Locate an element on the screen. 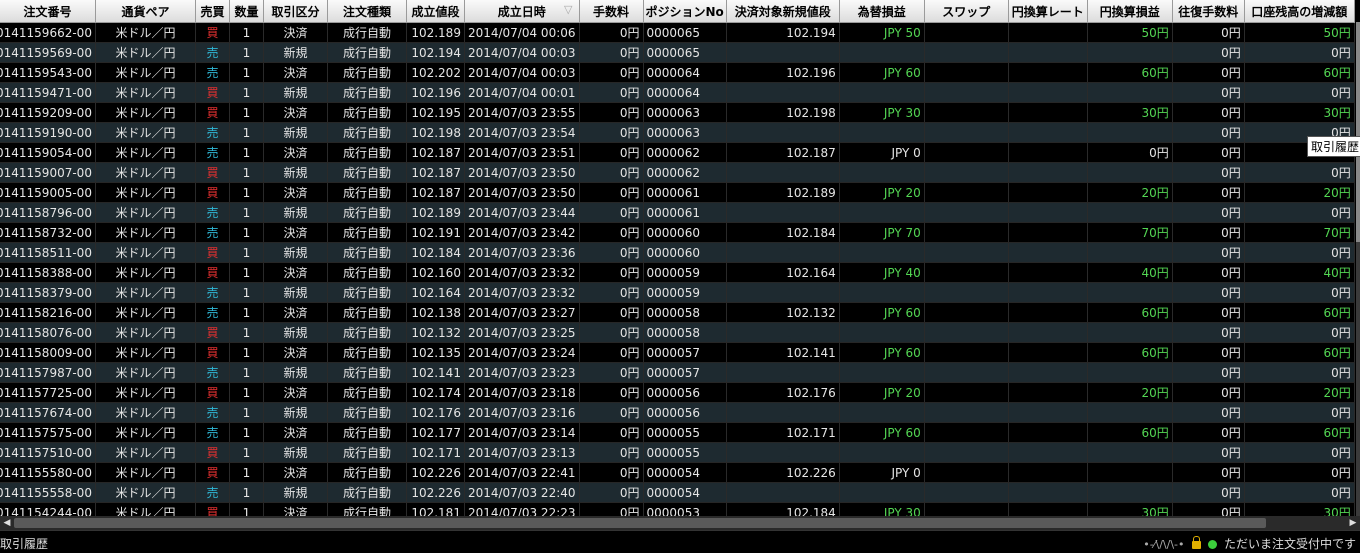 The height and width of the screenshot is (553, 1360). balance-change-cell: 0円 is located at coordinates (1299, 92).